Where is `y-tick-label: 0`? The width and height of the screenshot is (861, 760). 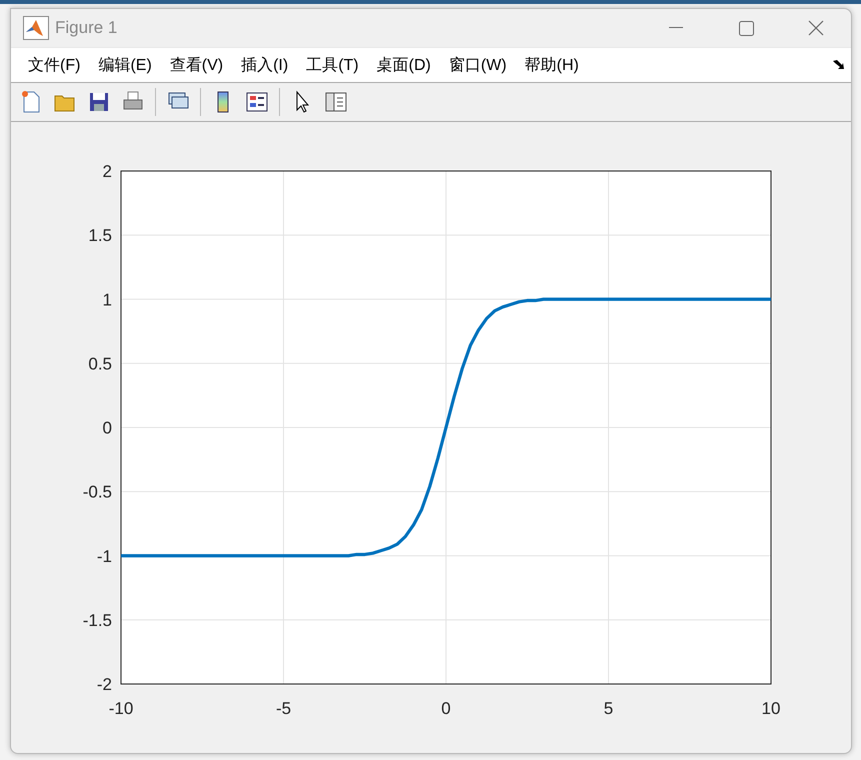
y-tick-label: 0 is located at coordinates (107, 428).